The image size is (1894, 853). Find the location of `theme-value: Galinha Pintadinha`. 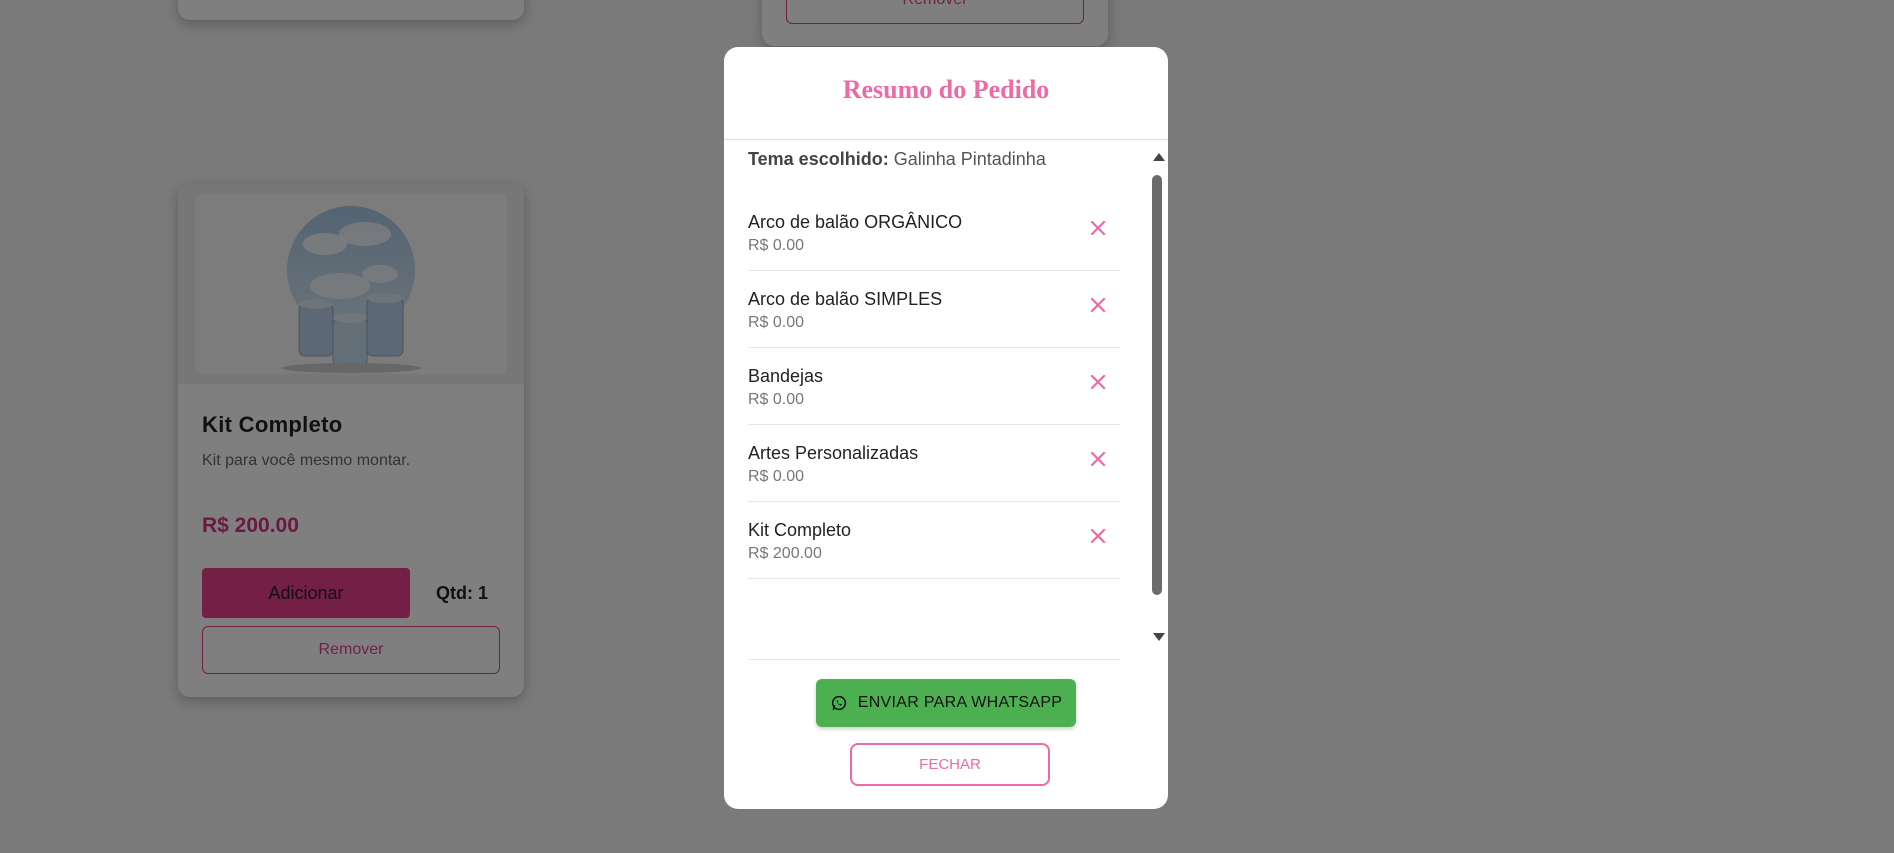

theme-value: Galinha Pintadinha is located at coordinates (969, 159).